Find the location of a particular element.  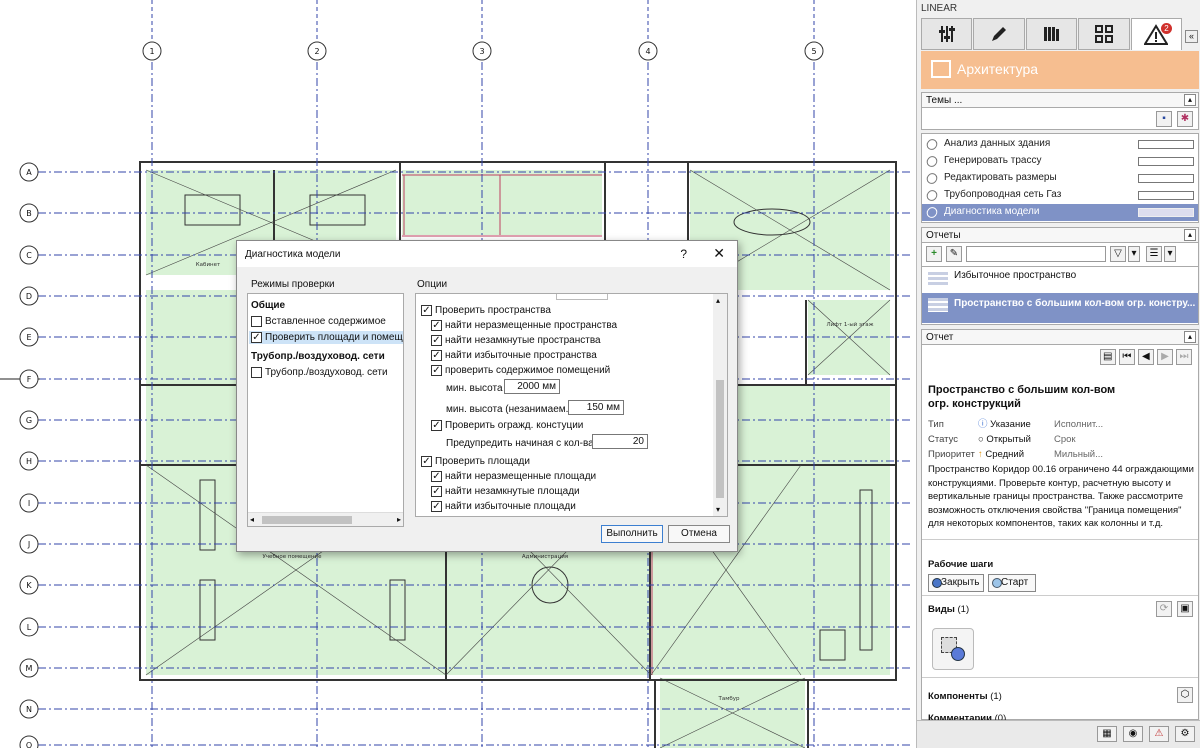

prev-icon: ◀ is located at coordinates (1145, 357).